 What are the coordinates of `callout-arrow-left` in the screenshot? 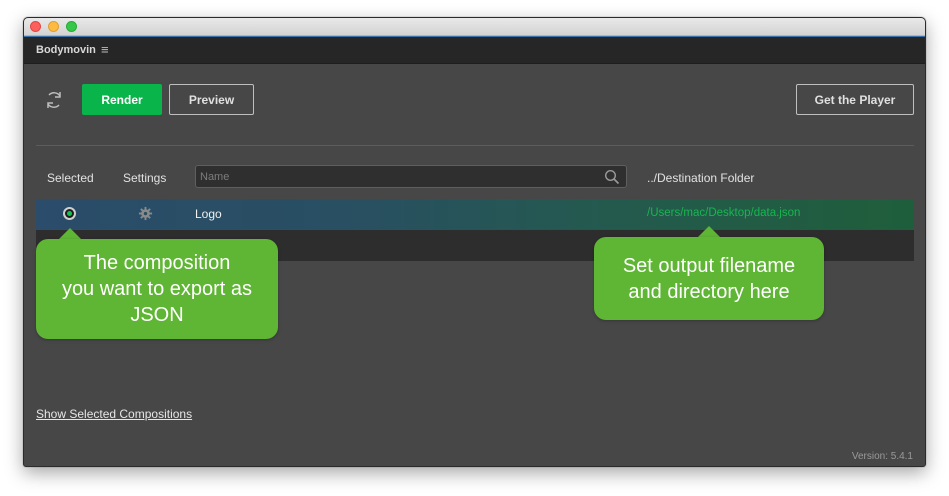 It's located at (70, 233).